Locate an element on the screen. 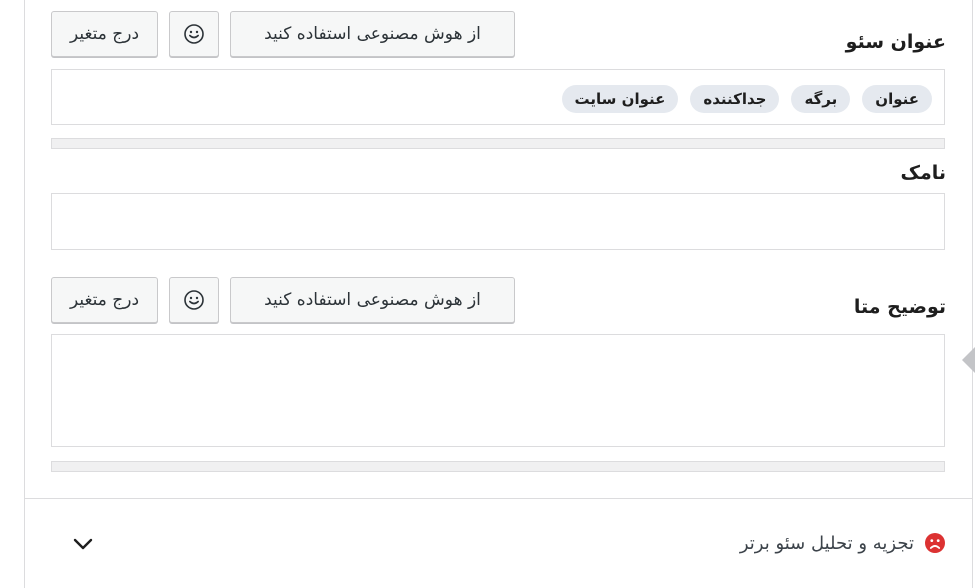 The width and height of the screenshot is (975, 588). slug-input is located at coordinates (498, 221).